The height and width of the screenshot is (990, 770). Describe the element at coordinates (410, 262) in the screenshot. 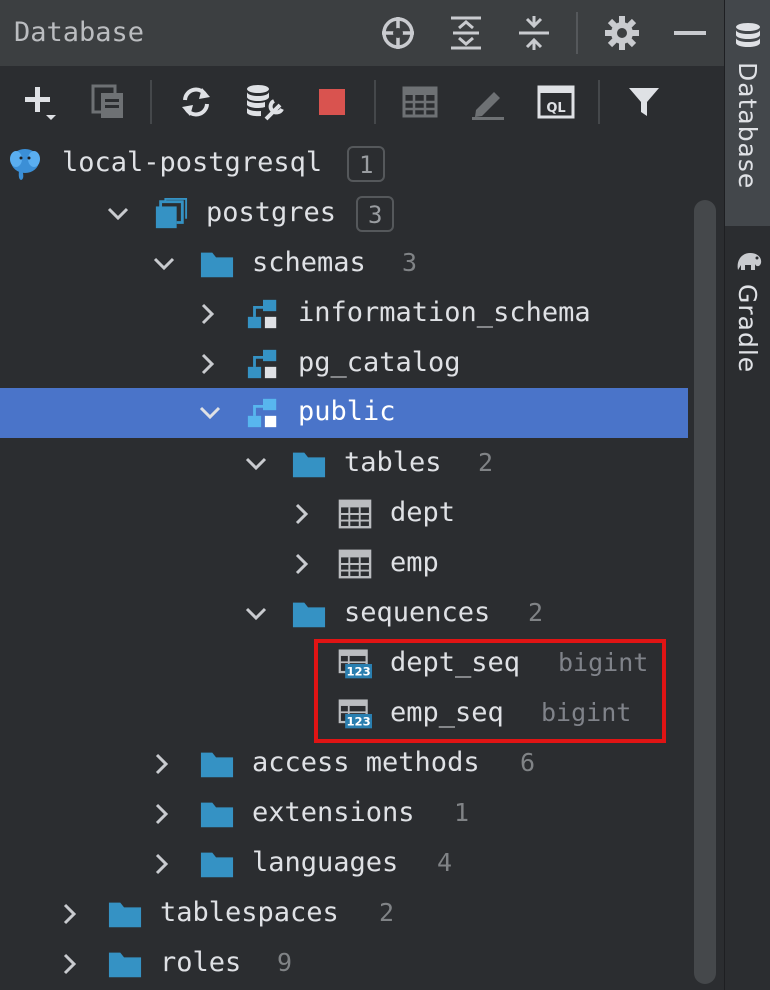

I see `count-label: 3` at that location.